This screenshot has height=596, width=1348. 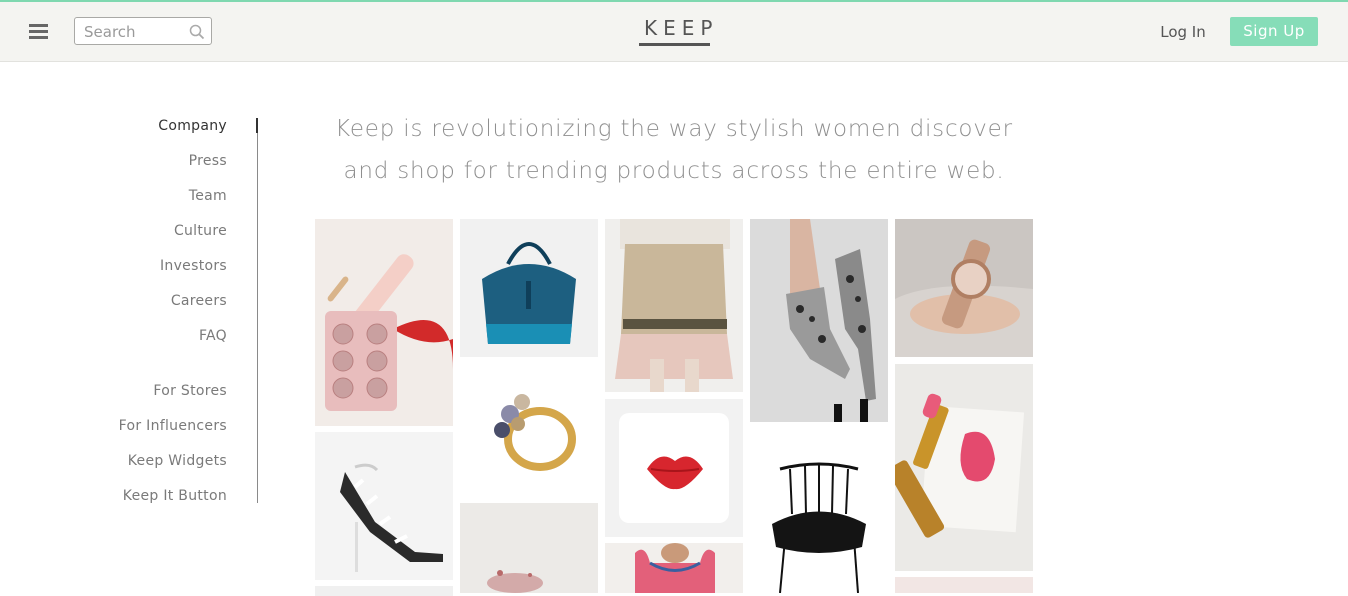 I want to click on keep-logo: KEEP, so click(x=675, y=28).